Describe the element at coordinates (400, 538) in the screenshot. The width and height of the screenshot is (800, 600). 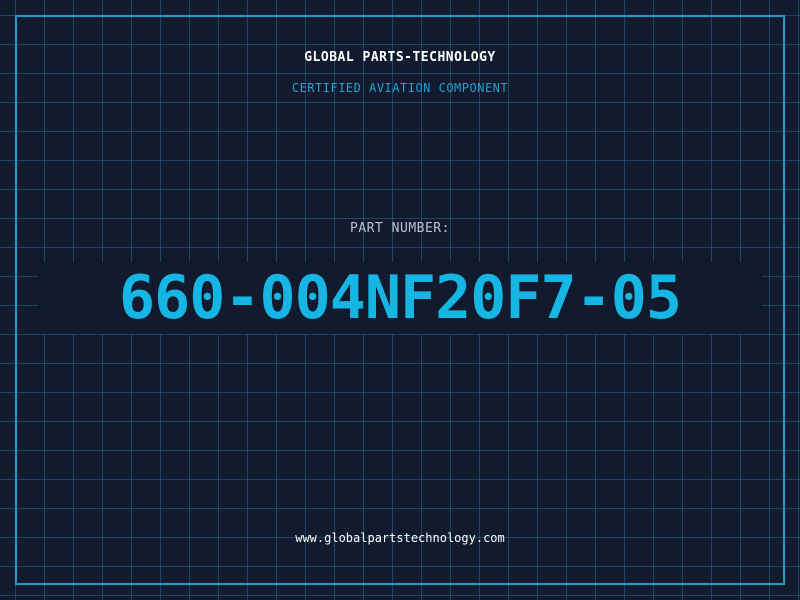
I see `website-url: www.globalpartstechnology.com` at that location.